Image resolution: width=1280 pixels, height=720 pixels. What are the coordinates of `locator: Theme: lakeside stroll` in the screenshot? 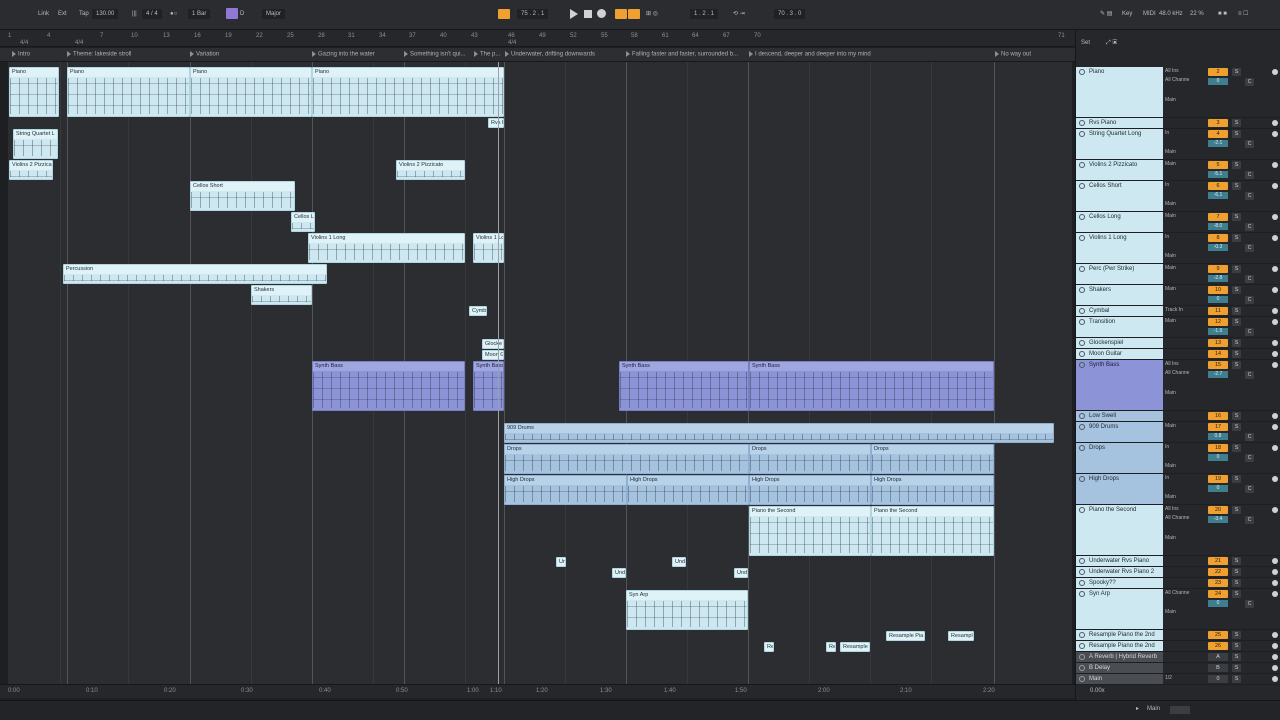 It's located at (127, 54).